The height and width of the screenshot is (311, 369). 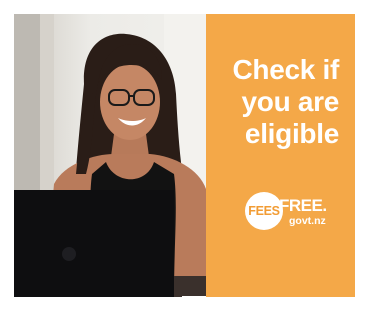 I want to click on headline-line-1: Check if, so click(x=285, y=69).